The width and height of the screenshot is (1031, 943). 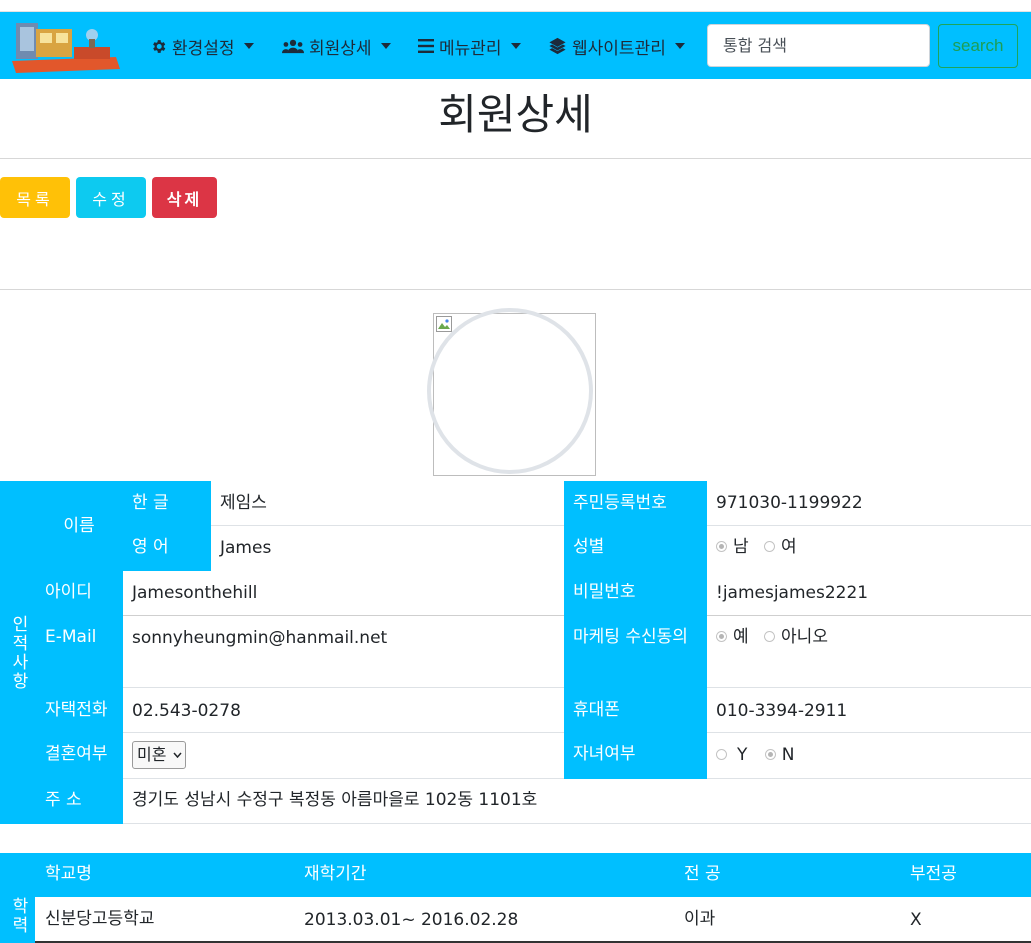 I want to click on children-no-radio, so click(x=770, y=754).